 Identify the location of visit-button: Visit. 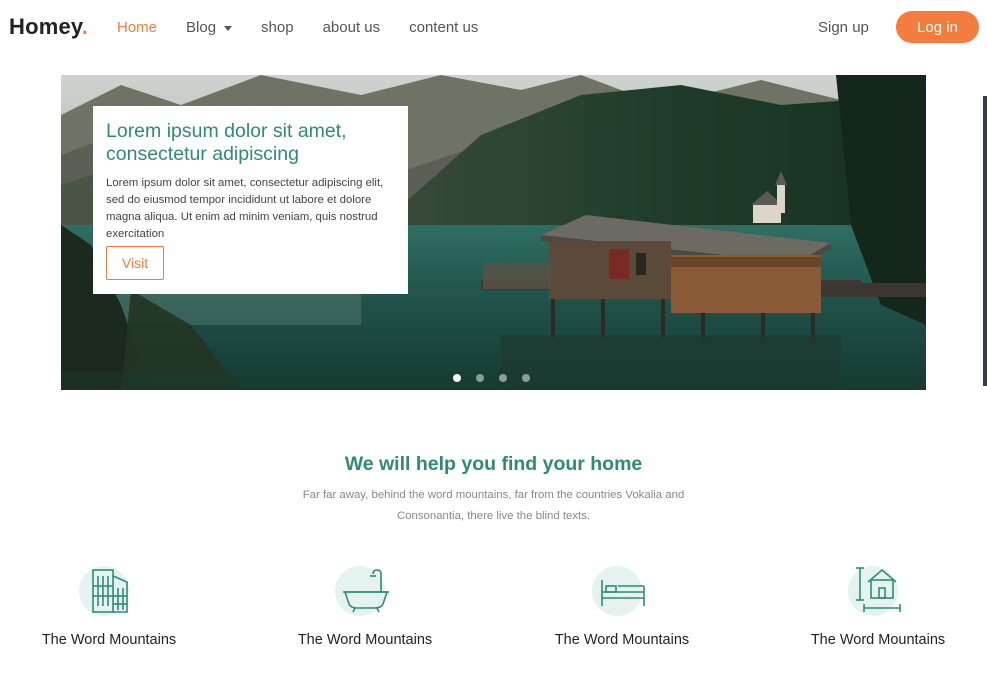
(135, 263).